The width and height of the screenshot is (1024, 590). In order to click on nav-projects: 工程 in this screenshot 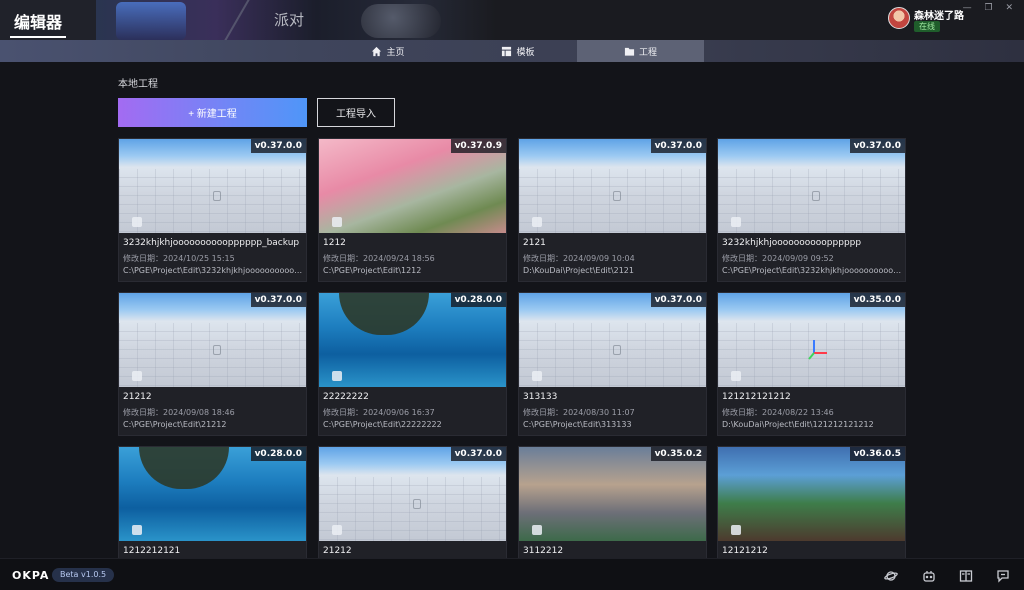, I will do `click(640, 51)`.